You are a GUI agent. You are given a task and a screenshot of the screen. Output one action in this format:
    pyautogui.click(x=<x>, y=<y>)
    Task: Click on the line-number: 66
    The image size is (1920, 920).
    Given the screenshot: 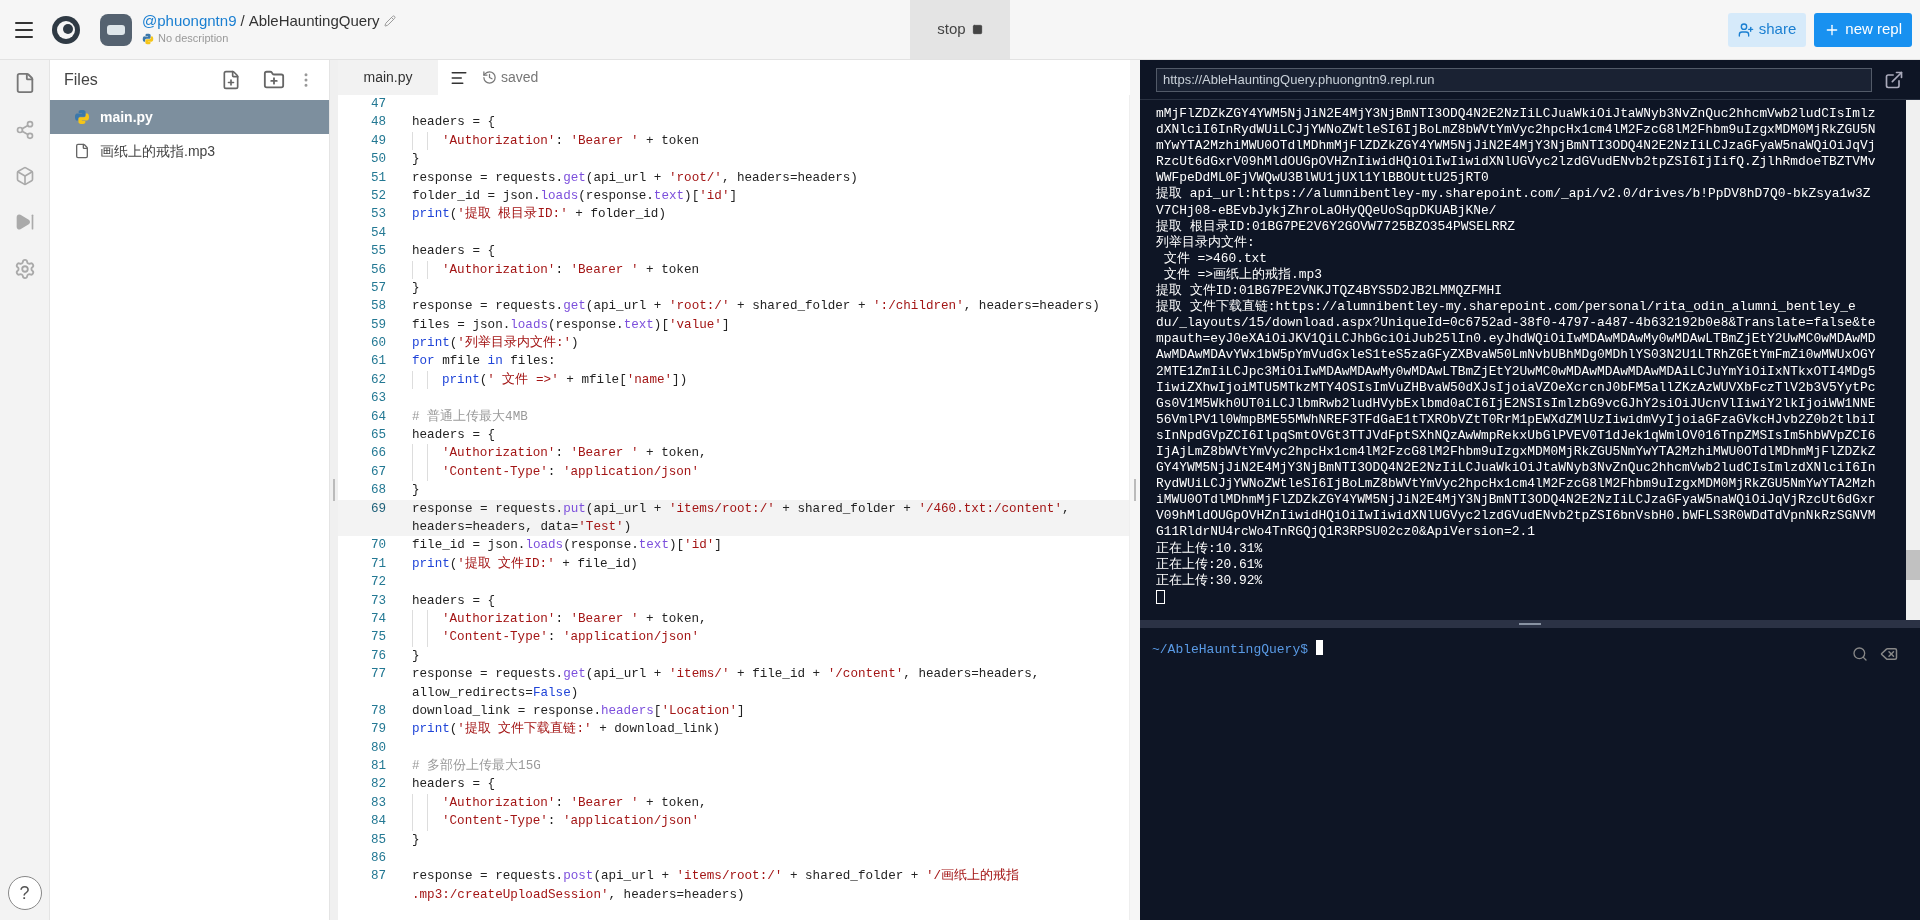 What is the action you would take?
    pyautogui.click(x=377, y=454)
    